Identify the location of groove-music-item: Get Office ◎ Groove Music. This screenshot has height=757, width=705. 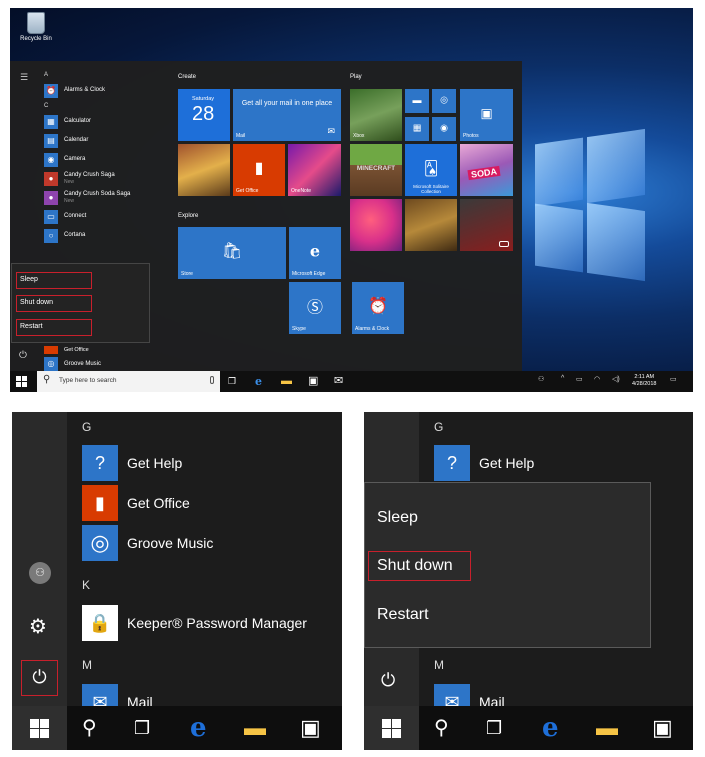
(72, 358).